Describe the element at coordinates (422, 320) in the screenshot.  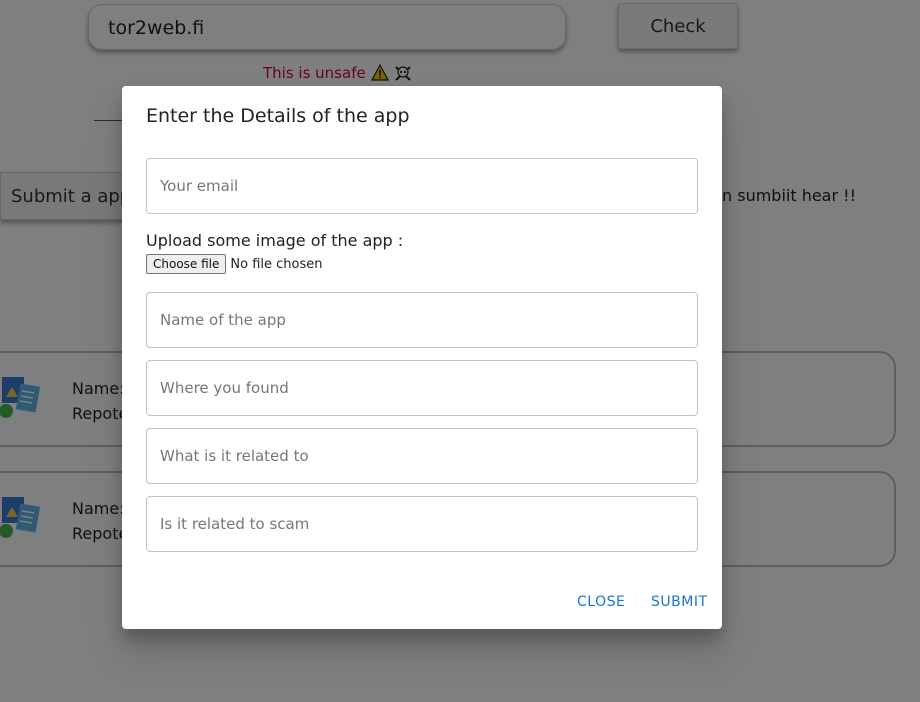
I see `app-name-field: Name of the app` at that location.